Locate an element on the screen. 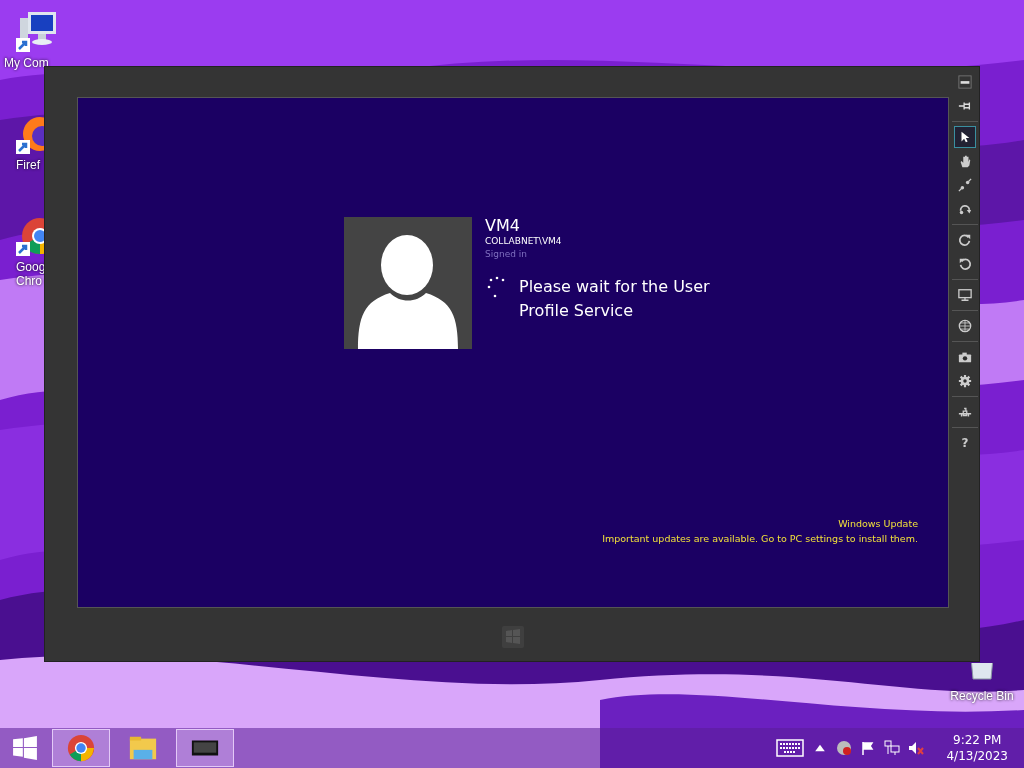  hand-icon is located at coordinates (965, 161).